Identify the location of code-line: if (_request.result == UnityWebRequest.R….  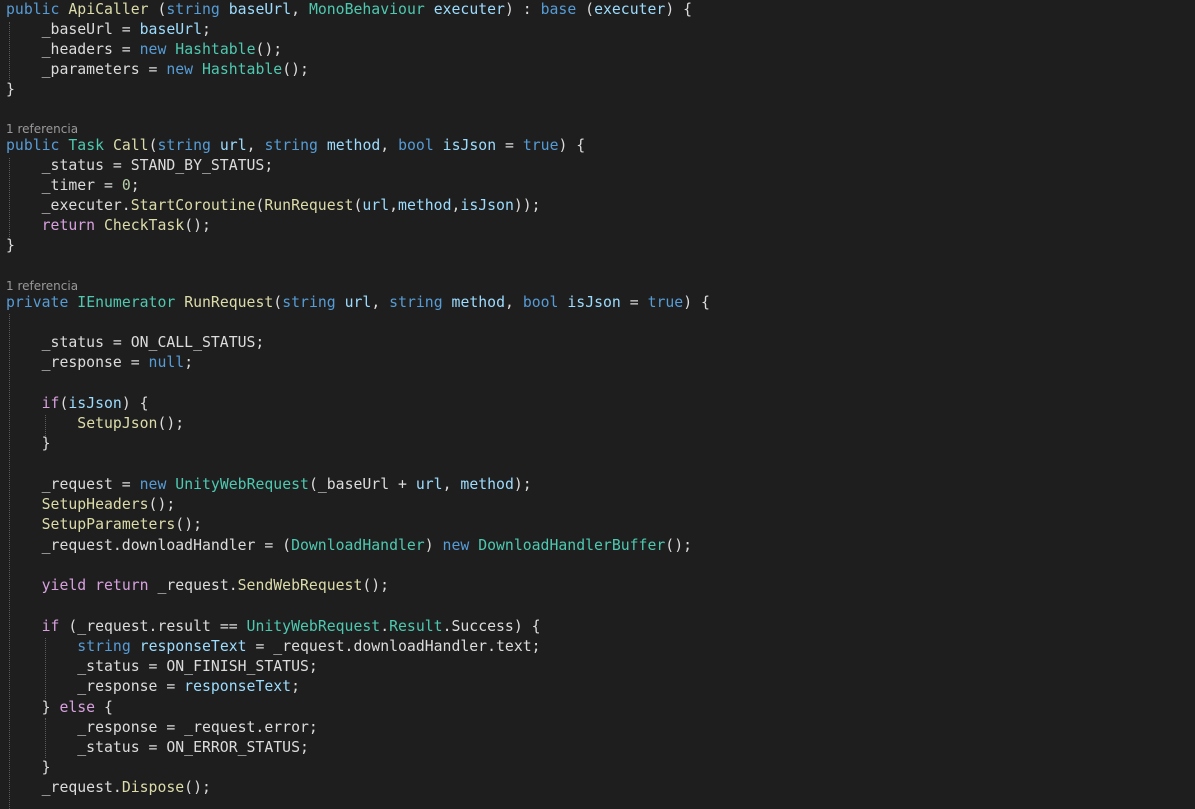
(273, 627).